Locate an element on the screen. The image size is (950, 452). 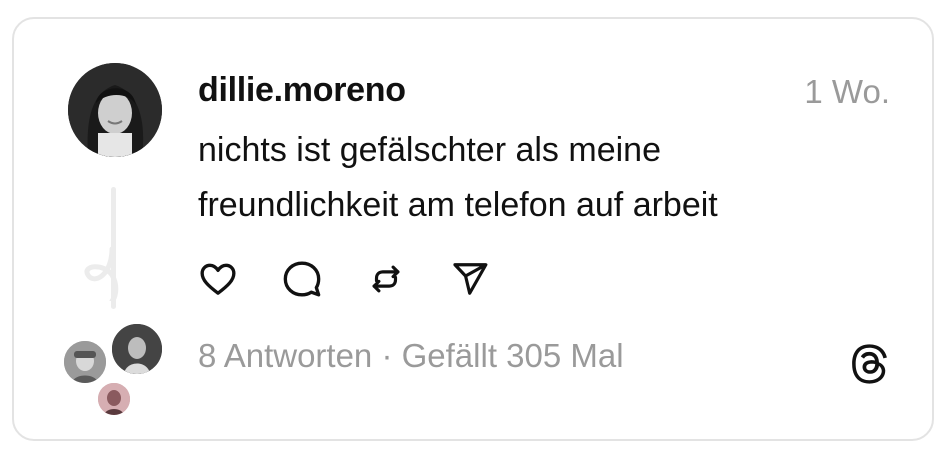
threads-logo-icon is located at coordinates (869, 364).